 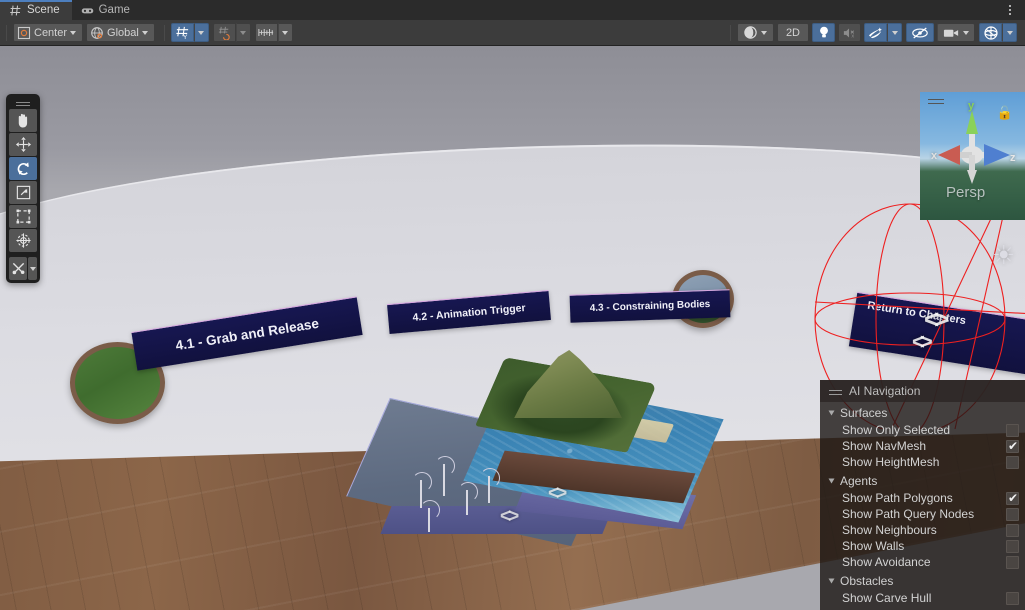 What do you see at coordinates (922, 391) in the screenshot?
I see `ai-navigation-header: AI Navigation` at bounding box center [922, 391].